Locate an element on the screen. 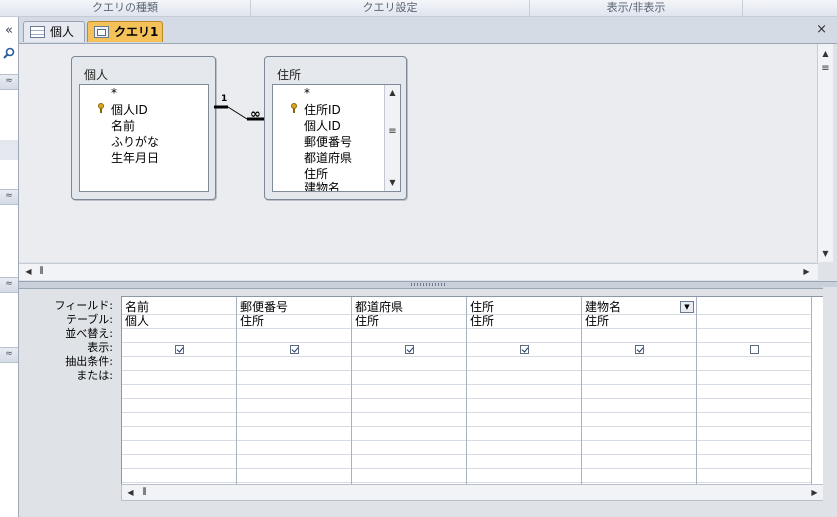 Image resolution: width=837 pixels, height=517 pixels. close-icon: × is located at coordinates (821, 29).